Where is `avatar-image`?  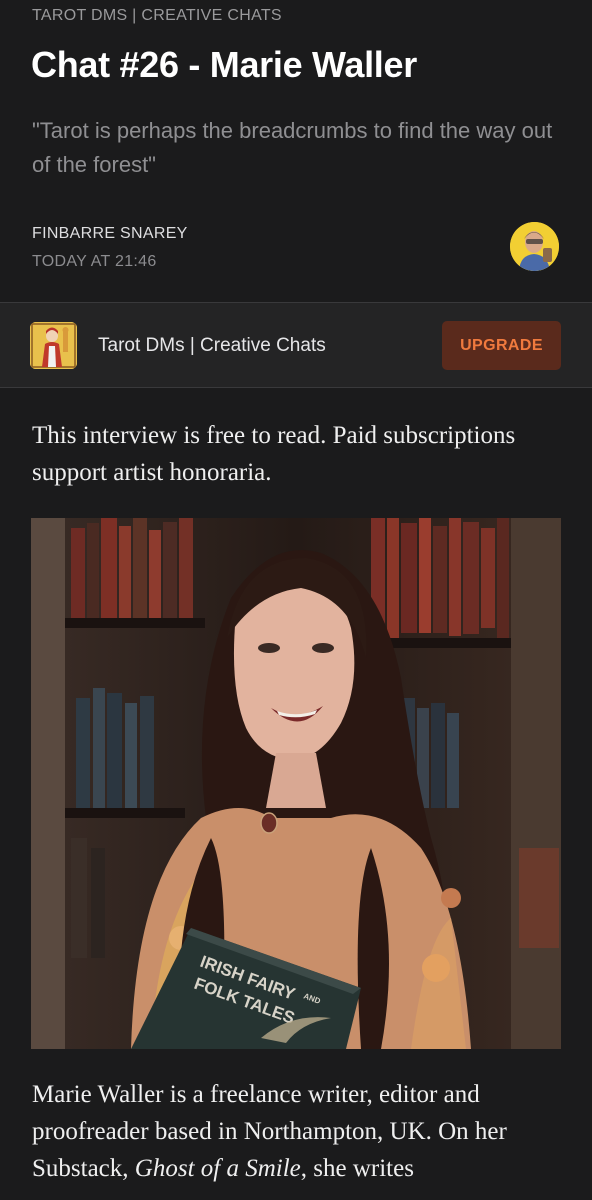 avatar-image is located at coordinates (534, 246).